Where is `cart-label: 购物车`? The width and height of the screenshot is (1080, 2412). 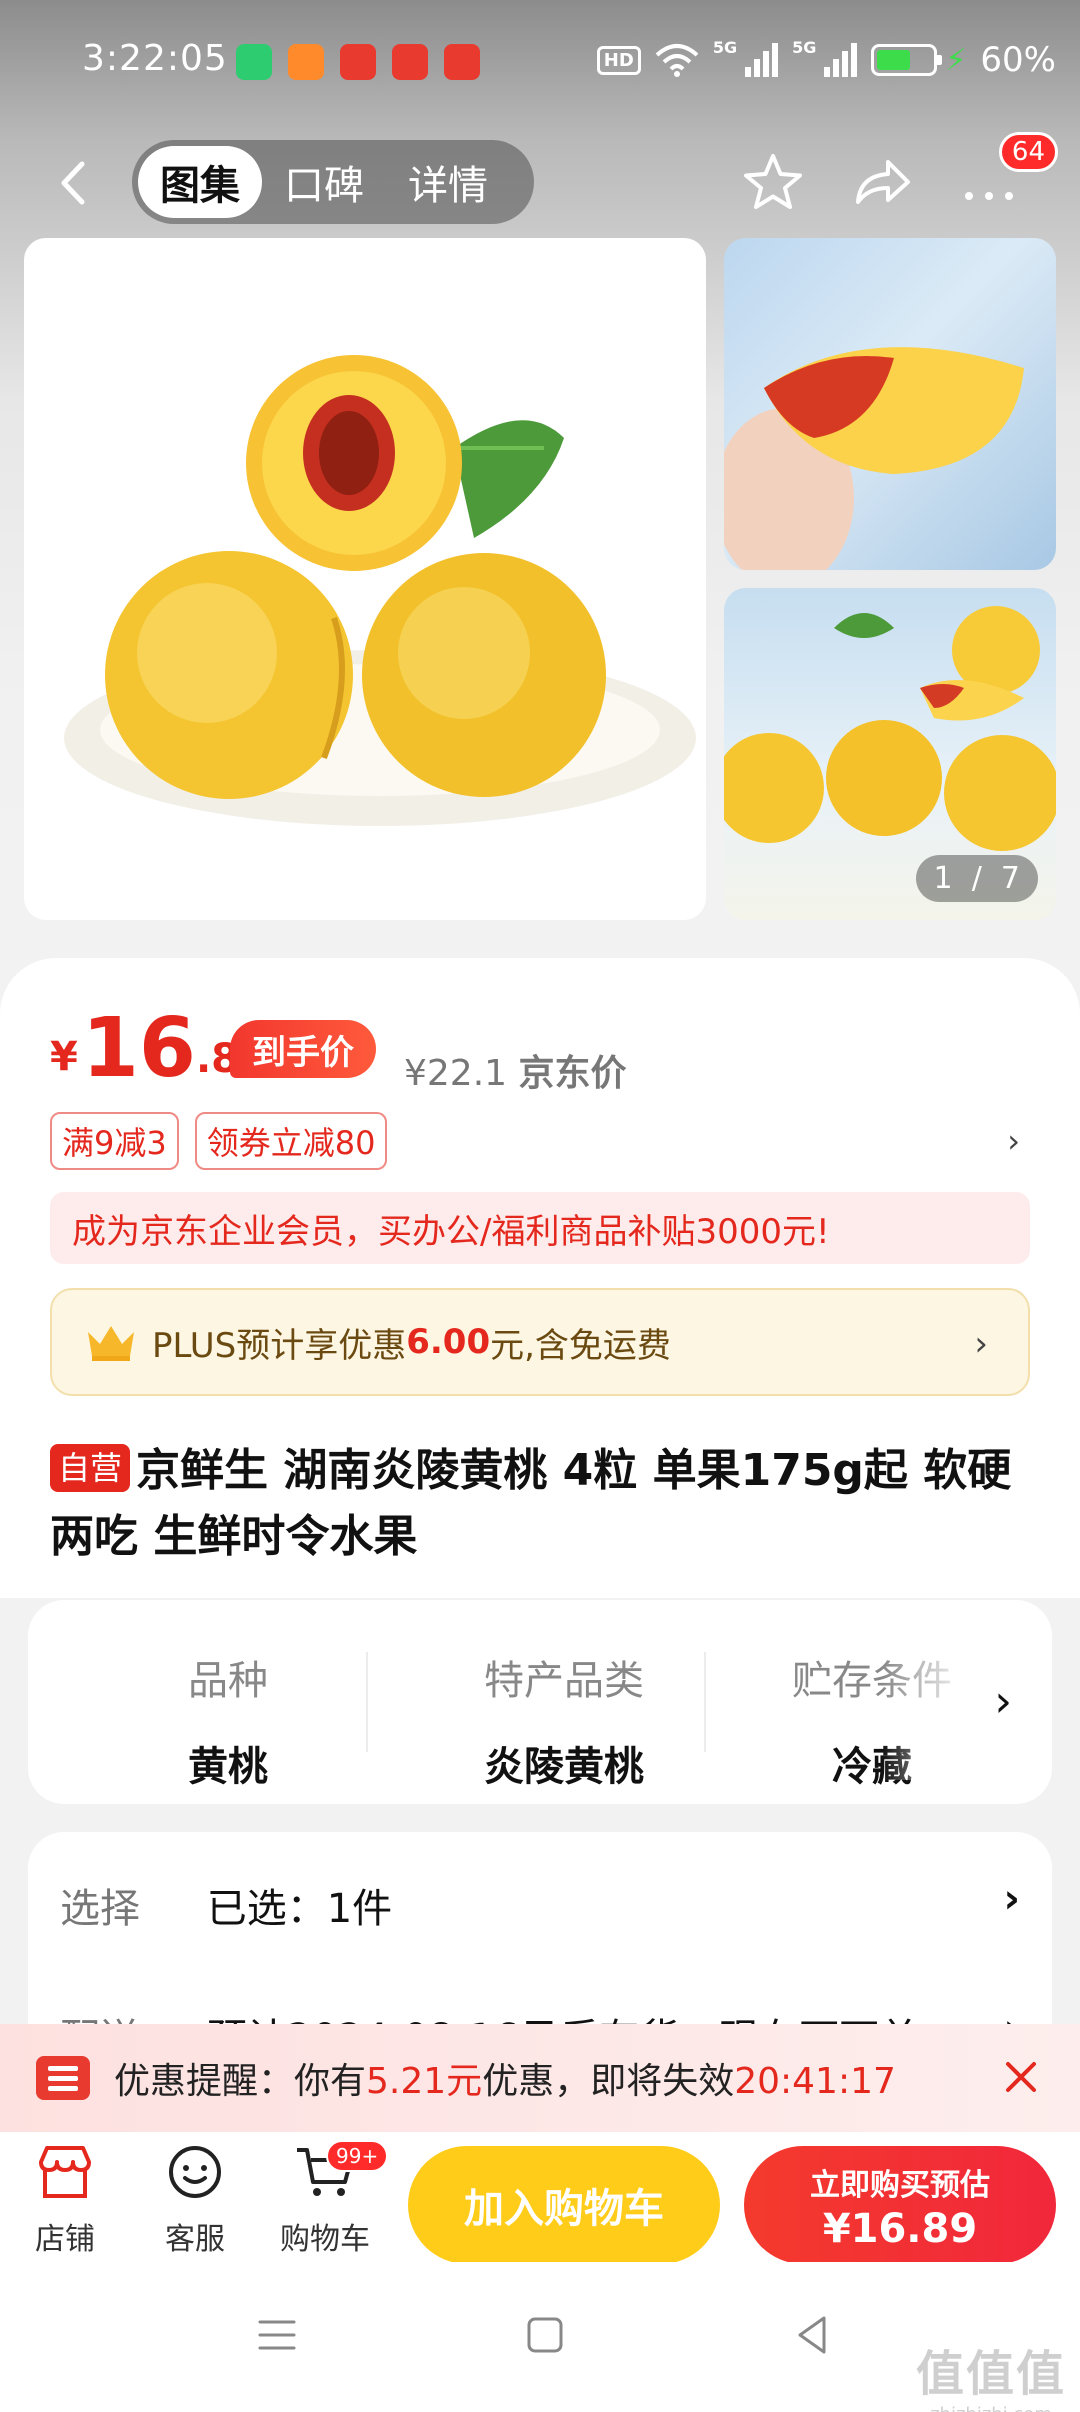
cart-label: 购物车 is located at coordinates (325, 2239).